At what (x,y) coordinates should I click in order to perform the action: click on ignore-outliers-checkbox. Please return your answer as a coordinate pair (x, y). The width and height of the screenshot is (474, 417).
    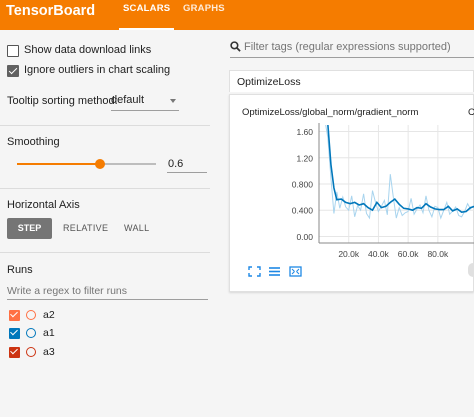
    Looking at the image, I should click on (13, 71).